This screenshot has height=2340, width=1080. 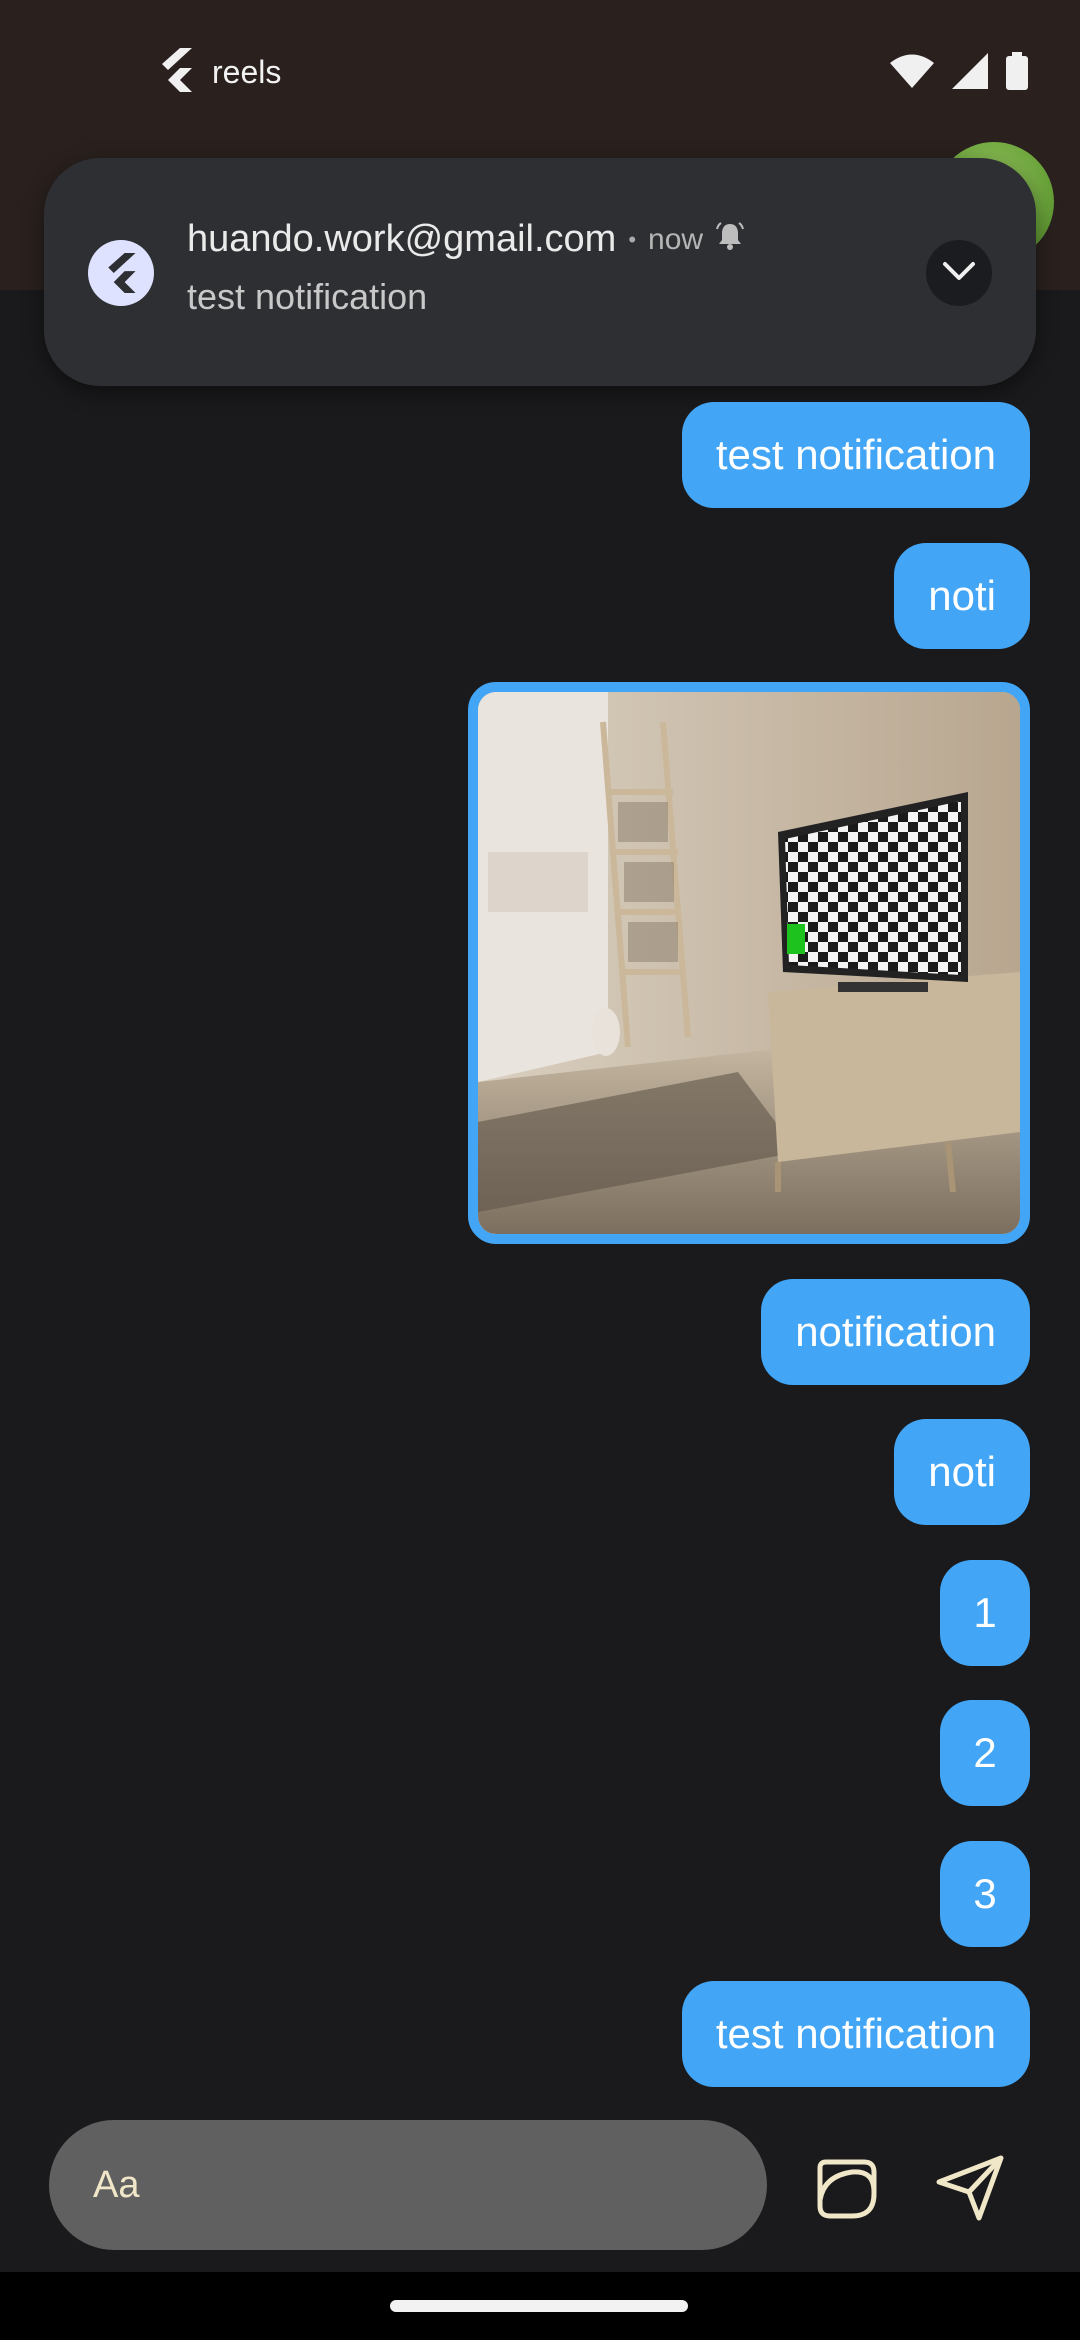 I want to click on status-app-name: reels, so click(x=247, y=72).